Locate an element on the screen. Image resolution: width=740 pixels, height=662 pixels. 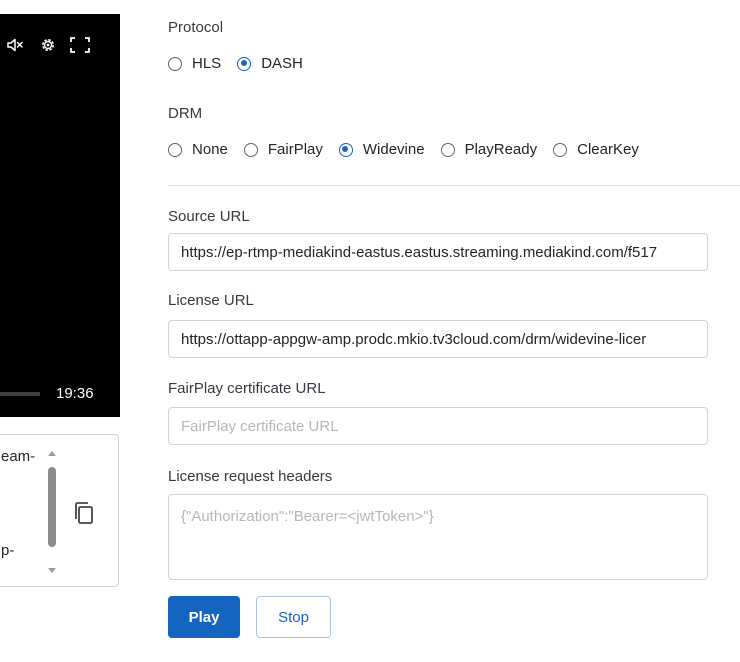
radio-label: FairPlay is located at coordinates (295, 149).